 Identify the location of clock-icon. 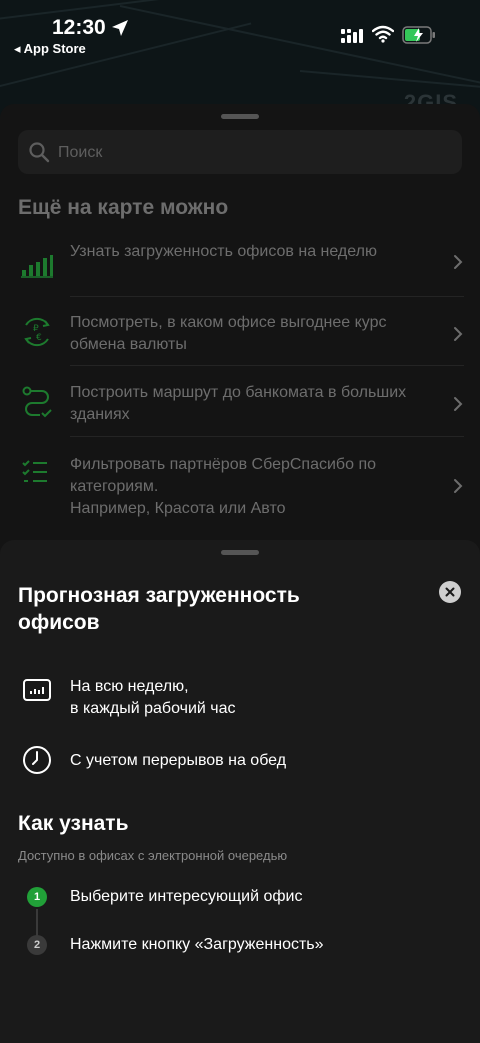
(37, 760).